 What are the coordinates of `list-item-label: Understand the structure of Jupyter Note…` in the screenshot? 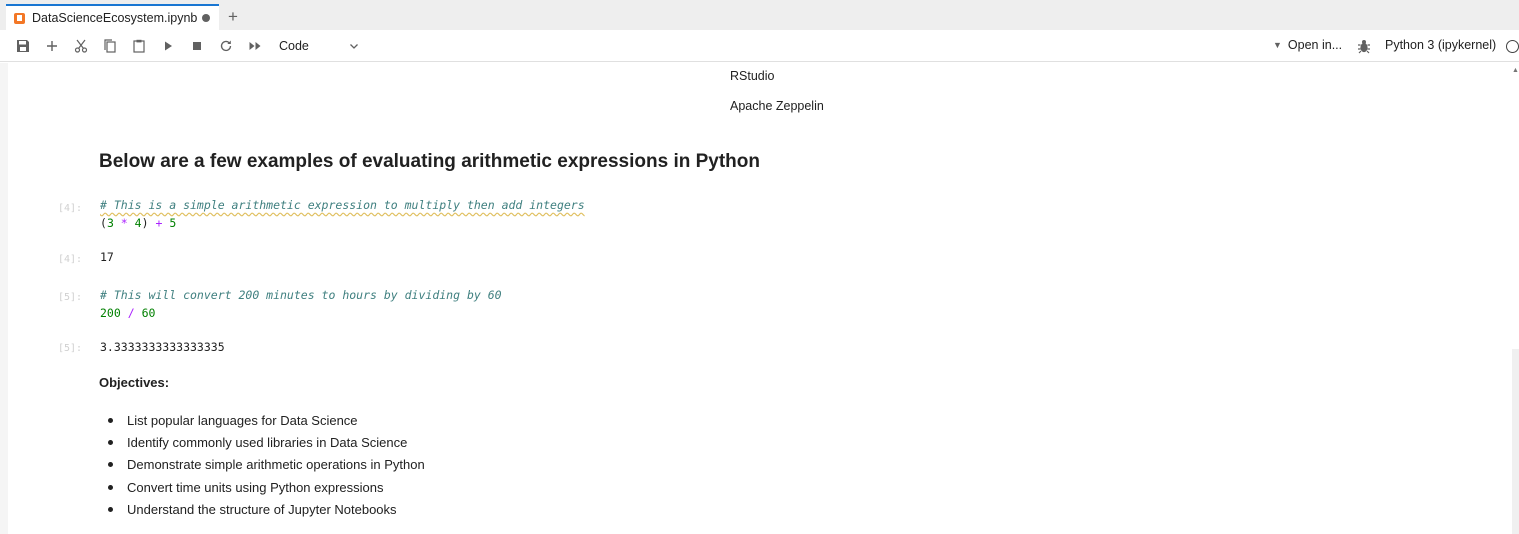 It's located at (262, 510).